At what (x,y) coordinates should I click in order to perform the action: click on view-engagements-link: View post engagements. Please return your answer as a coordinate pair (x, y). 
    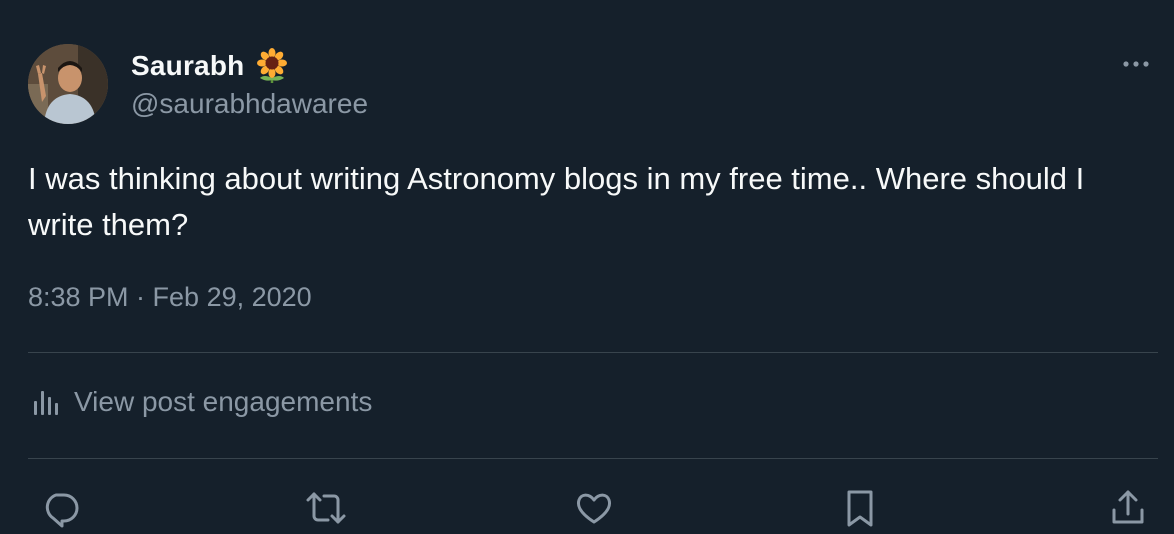
    Looking at the image, I should click on (202, 402).